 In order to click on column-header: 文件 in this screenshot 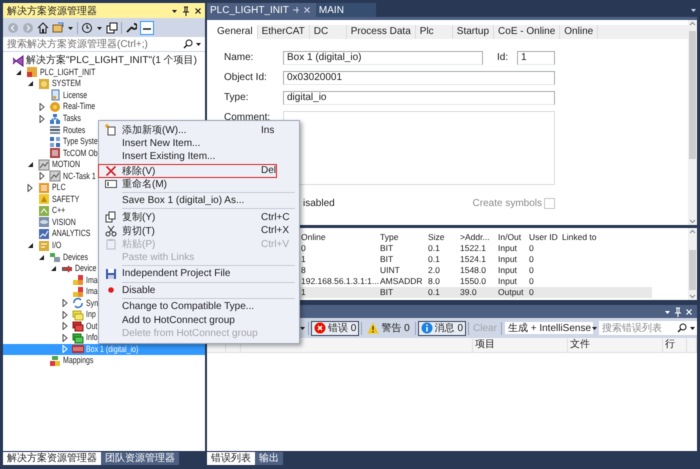, I will do `click(615, 345)`.